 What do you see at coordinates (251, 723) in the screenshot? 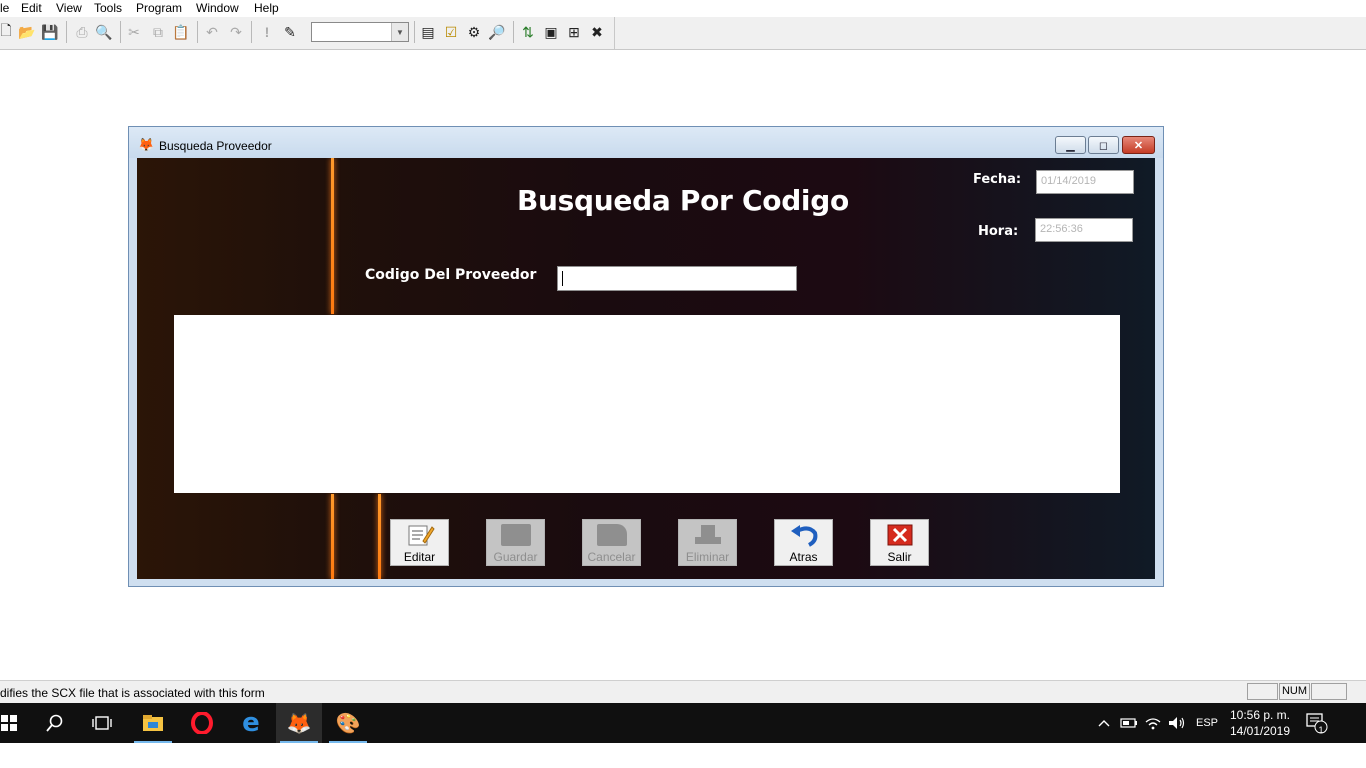
I see `edge-icon: e` at bounding box center [251, 723].